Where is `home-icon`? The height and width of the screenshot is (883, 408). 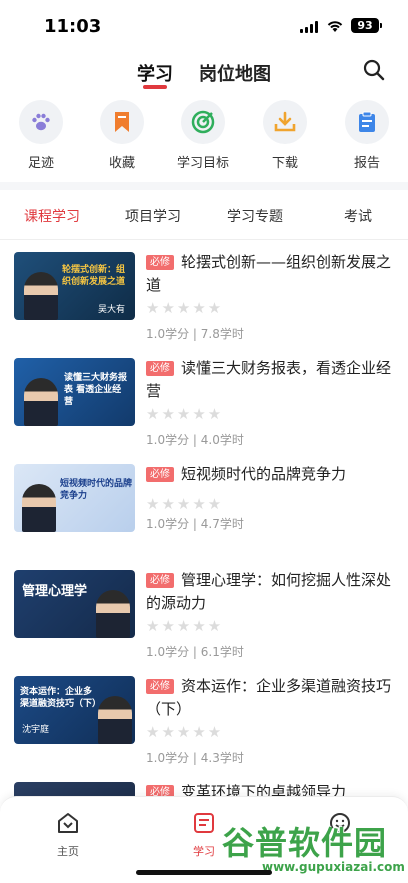 home-icon is located at coordinates (68, 823).